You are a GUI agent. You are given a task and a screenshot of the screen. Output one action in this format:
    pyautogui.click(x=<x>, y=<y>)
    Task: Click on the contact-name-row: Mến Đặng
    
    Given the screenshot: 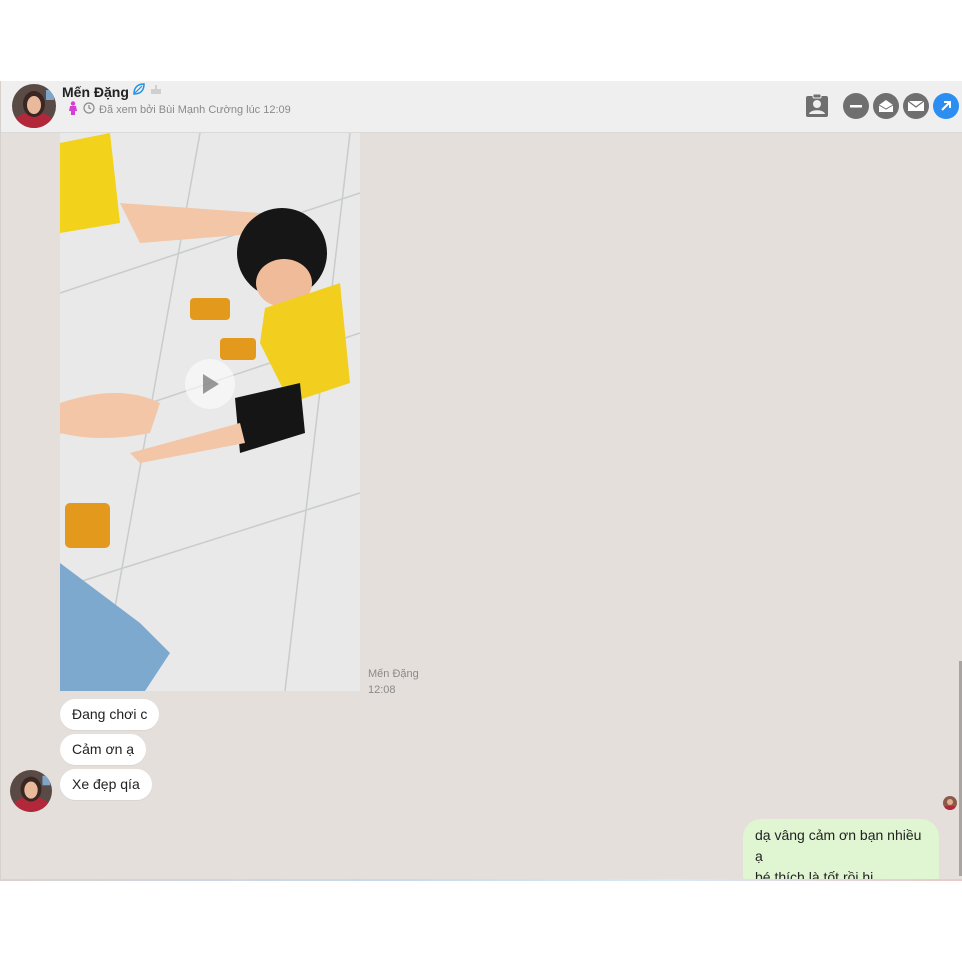 What is the action you would take?
    pyautogui.click(x=112, y=91)
    